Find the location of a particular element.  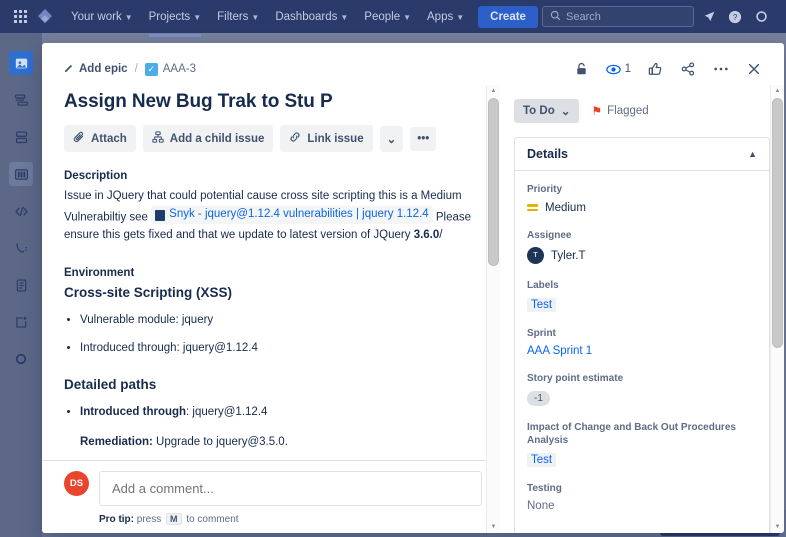

label-chip: Test is located at coordinates (542, 304).